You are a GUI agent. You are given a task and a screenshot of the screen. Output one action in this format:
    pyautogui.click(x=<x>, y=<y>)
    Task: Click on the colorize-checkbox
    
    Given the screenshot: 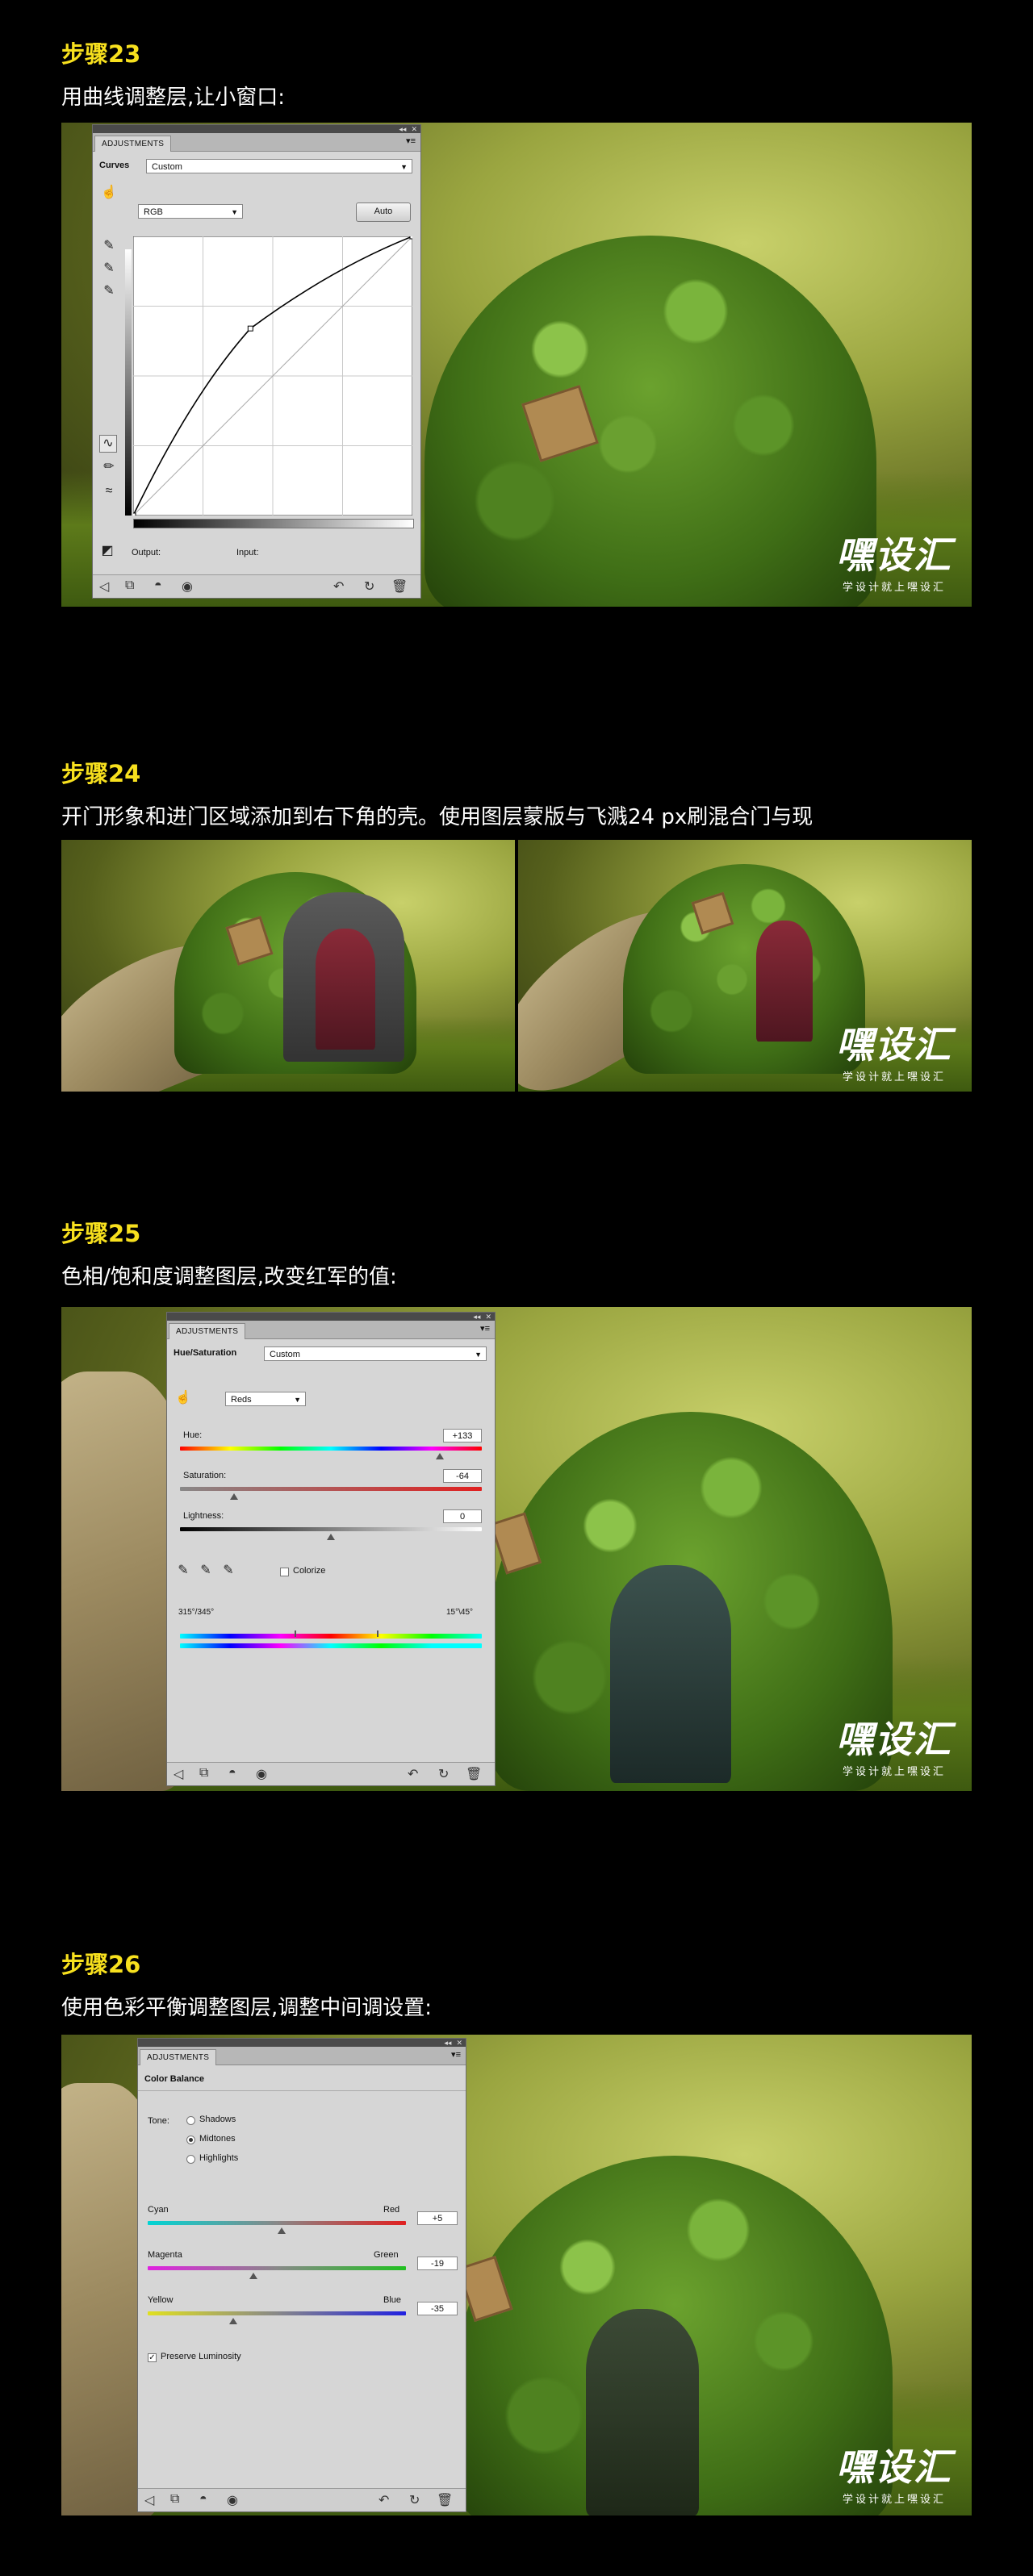 What is the action you would take?
    pyautogui.click(x=284, y=1572)
    